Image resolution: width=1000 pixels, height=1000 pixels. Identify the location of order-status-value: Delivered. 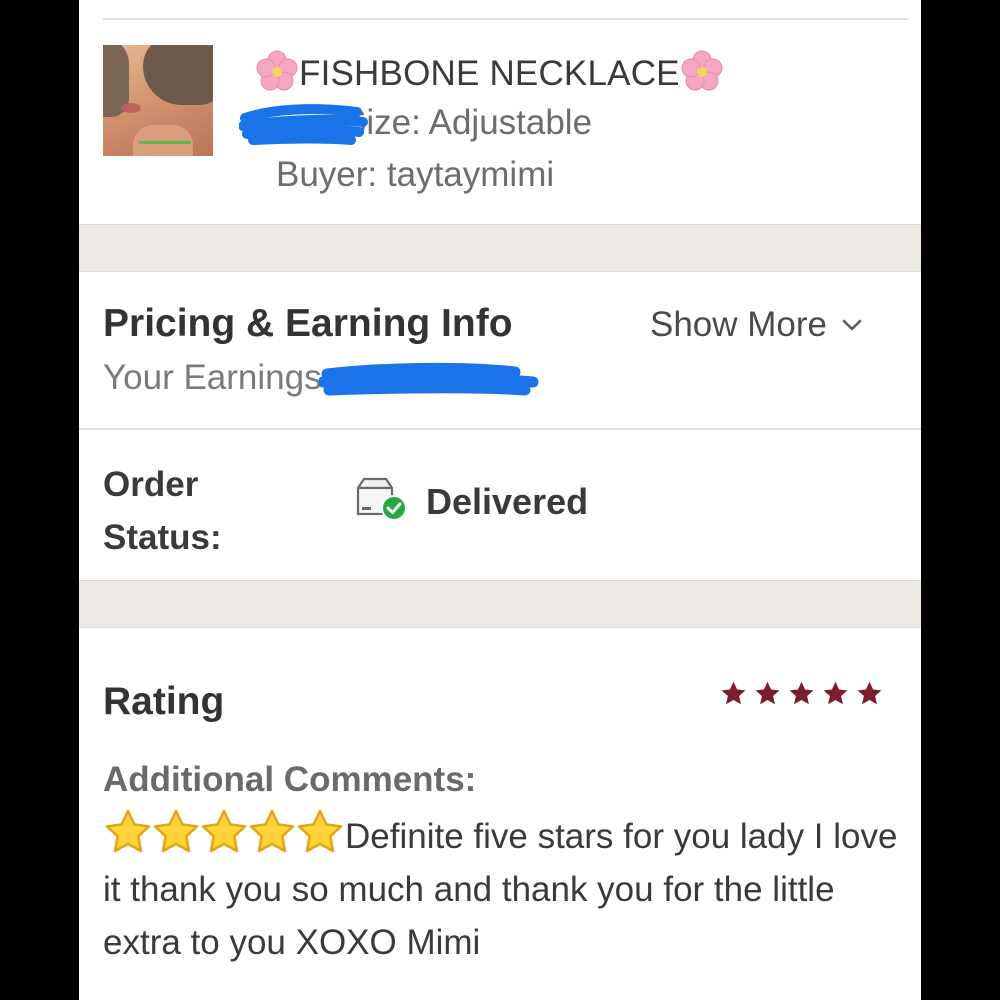
(507, 501).